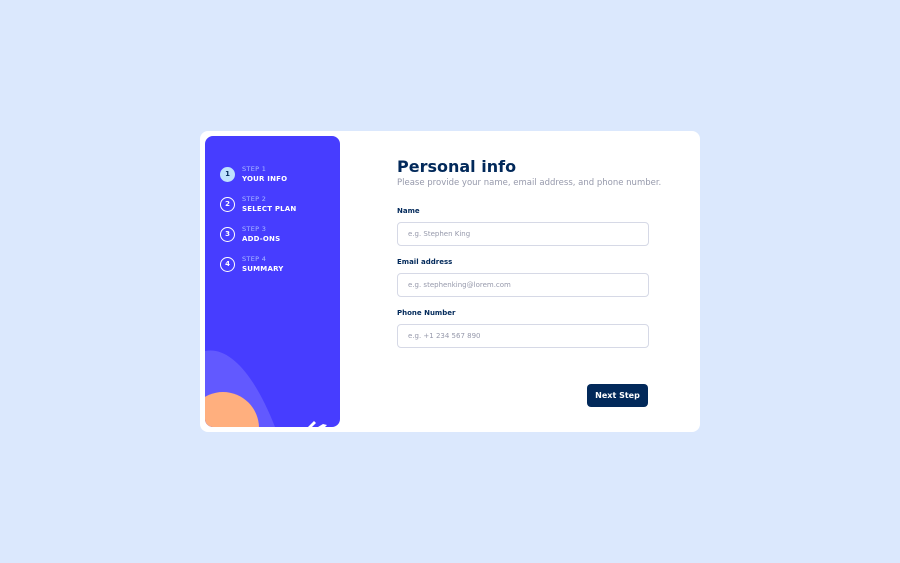 The height and width of the screenshot is (563, 900). Describe the element at coordinates (425, 262) in the screenshot. I see `email-label: Email address` at that location.